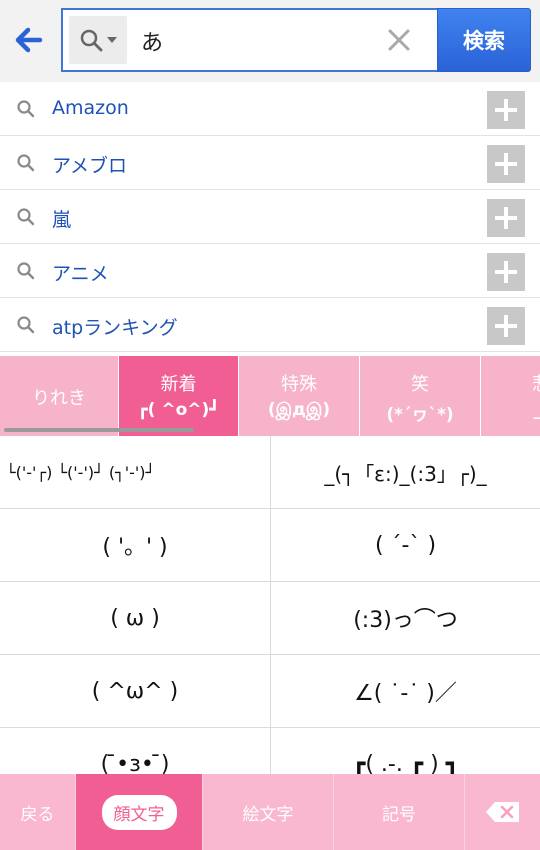 This screenshot has height=850, width=540. I want to click on tab-label: 特殊, so click(299, 384).